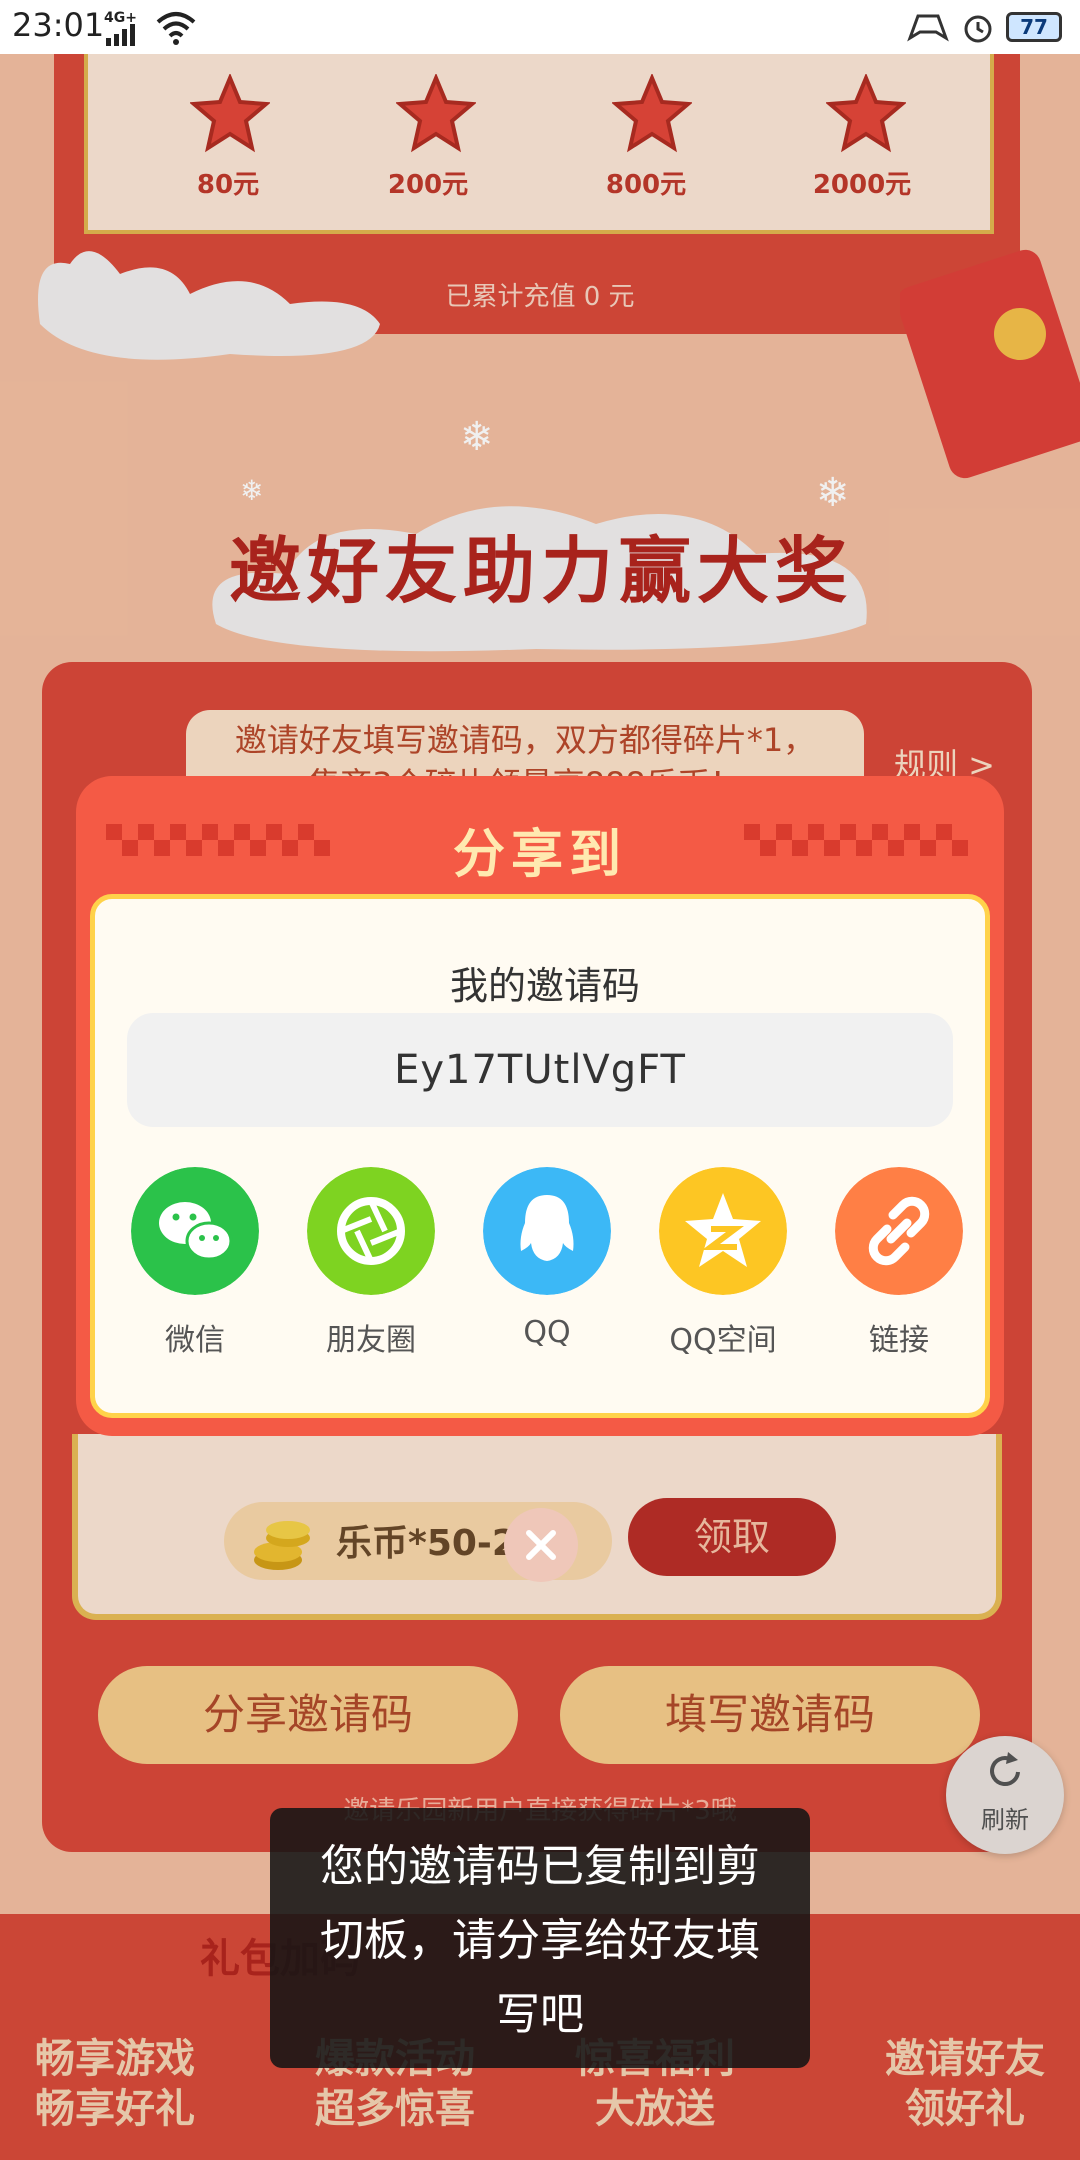  What do you see at coordinates (723, 1340) in the screenshot?
I see `share-target-label: QQ空间` at bounding box center [723, 1340].